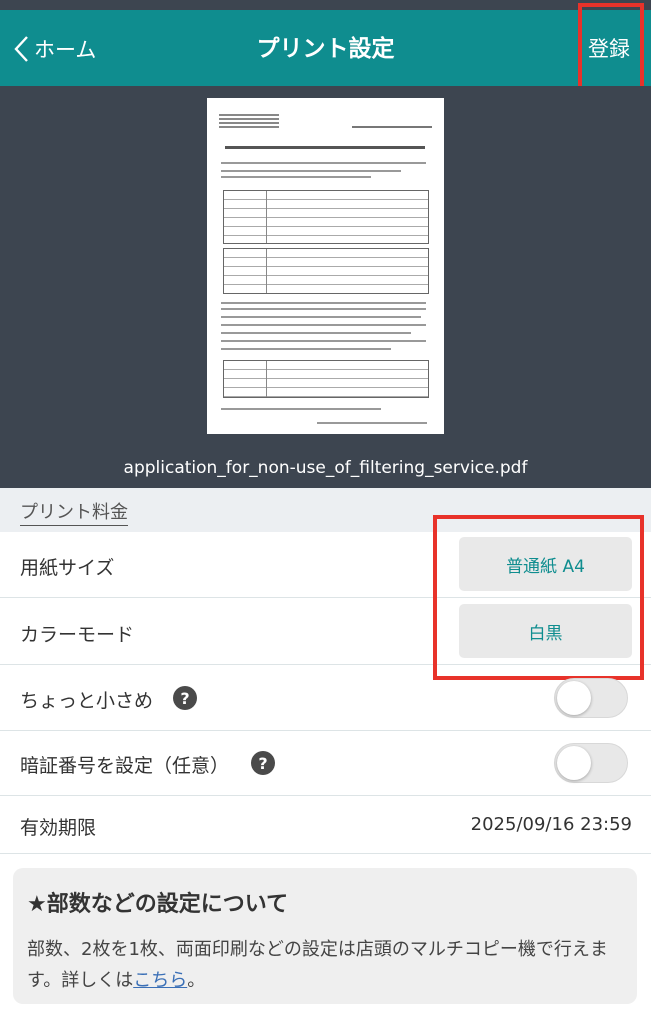 This screenshot has height=1024, width=651. I want to click on expiry-row: 有効期限 2025/09/16 23:59, so click(325, 825).